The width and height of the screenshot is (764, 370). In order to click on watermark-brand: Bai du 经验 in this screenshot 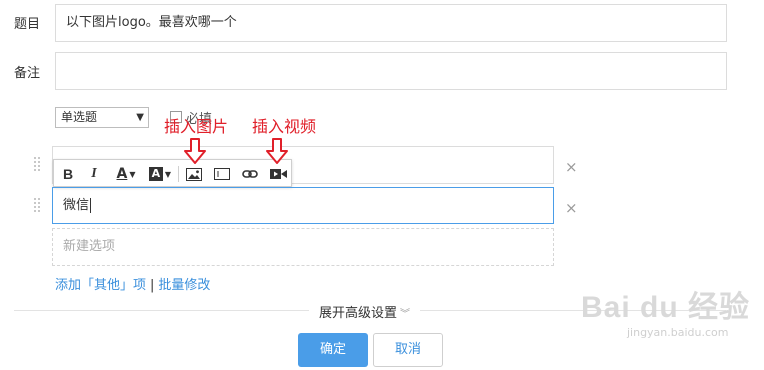, I will do `click(665, 307)`.